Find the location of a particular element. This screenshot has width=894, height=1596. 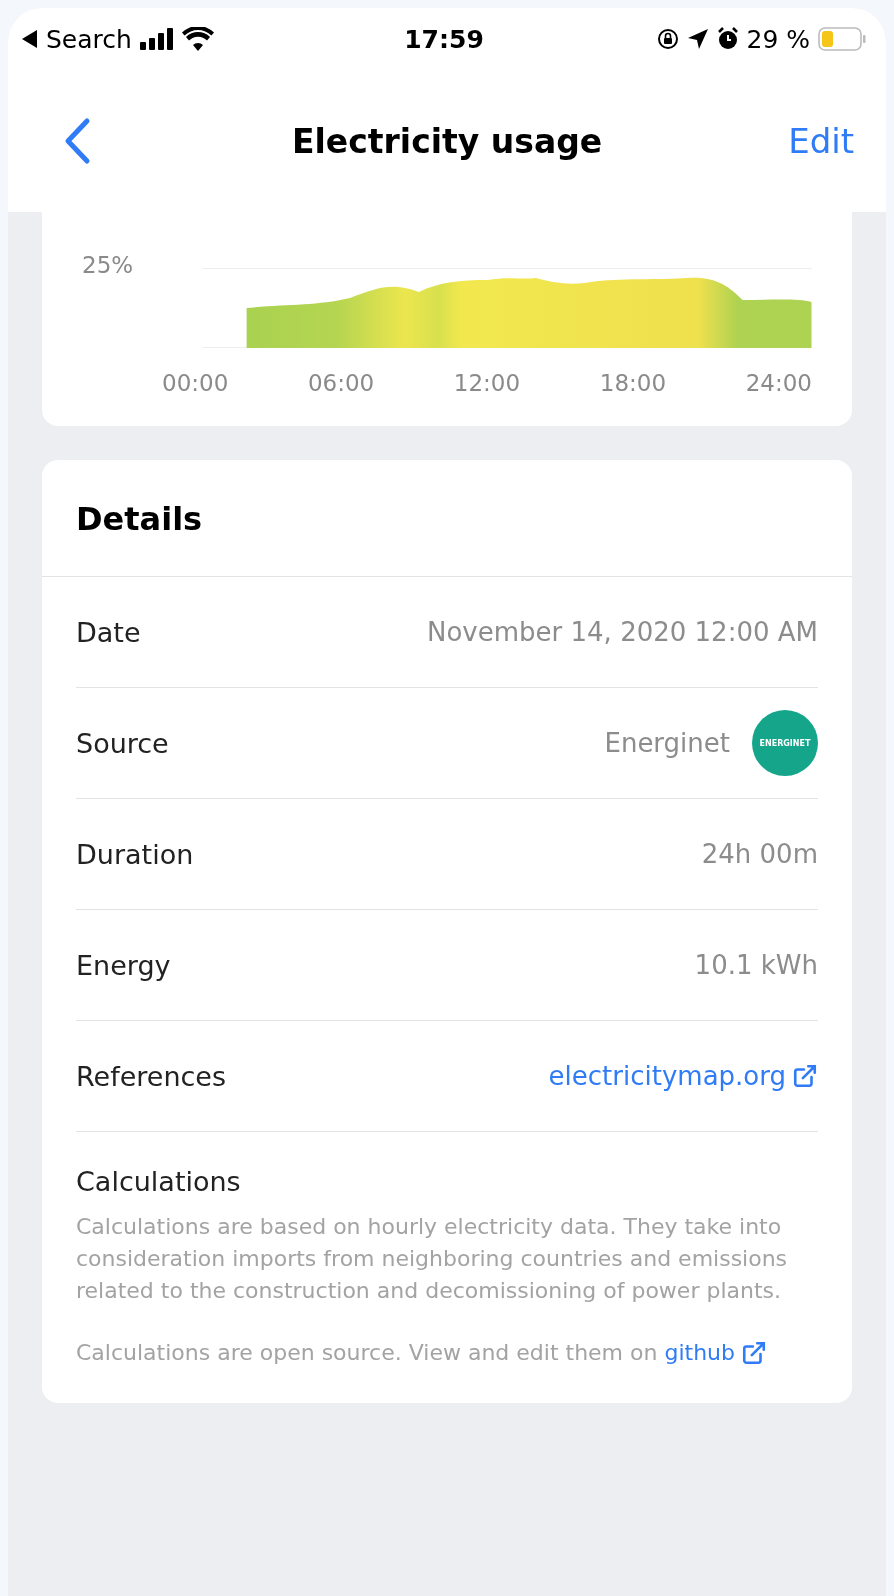

back-triangle-icon is located at coordinates (30, 39).